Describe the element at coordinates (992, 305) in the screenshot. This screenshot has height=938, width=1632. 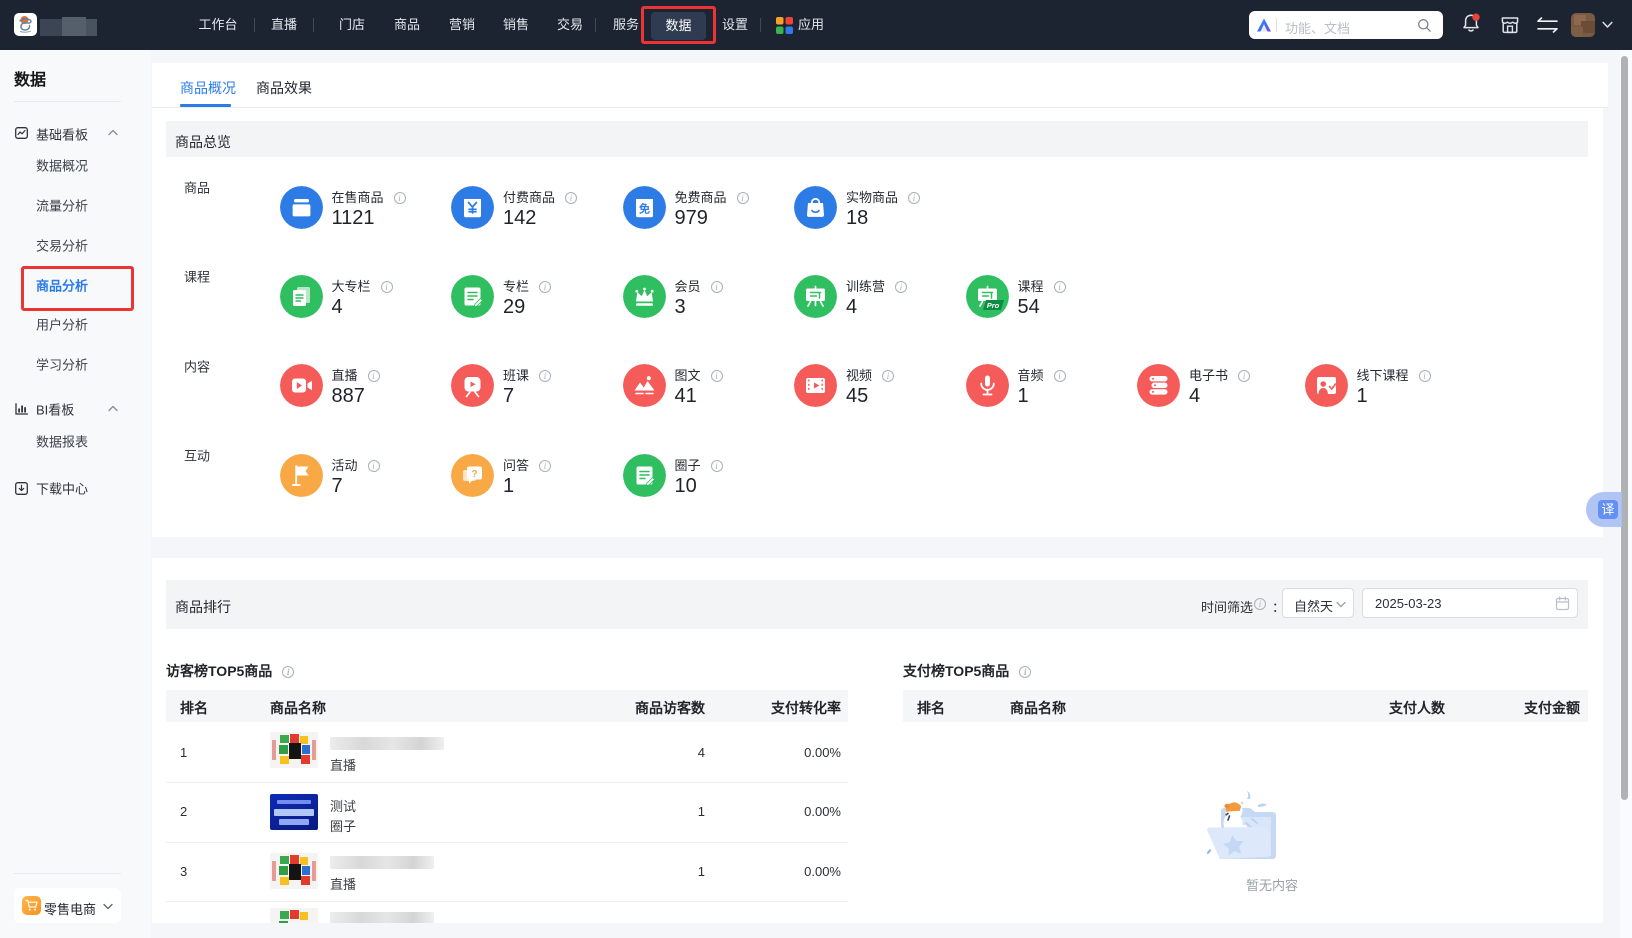
I see `svg-text: Pro` at that location.